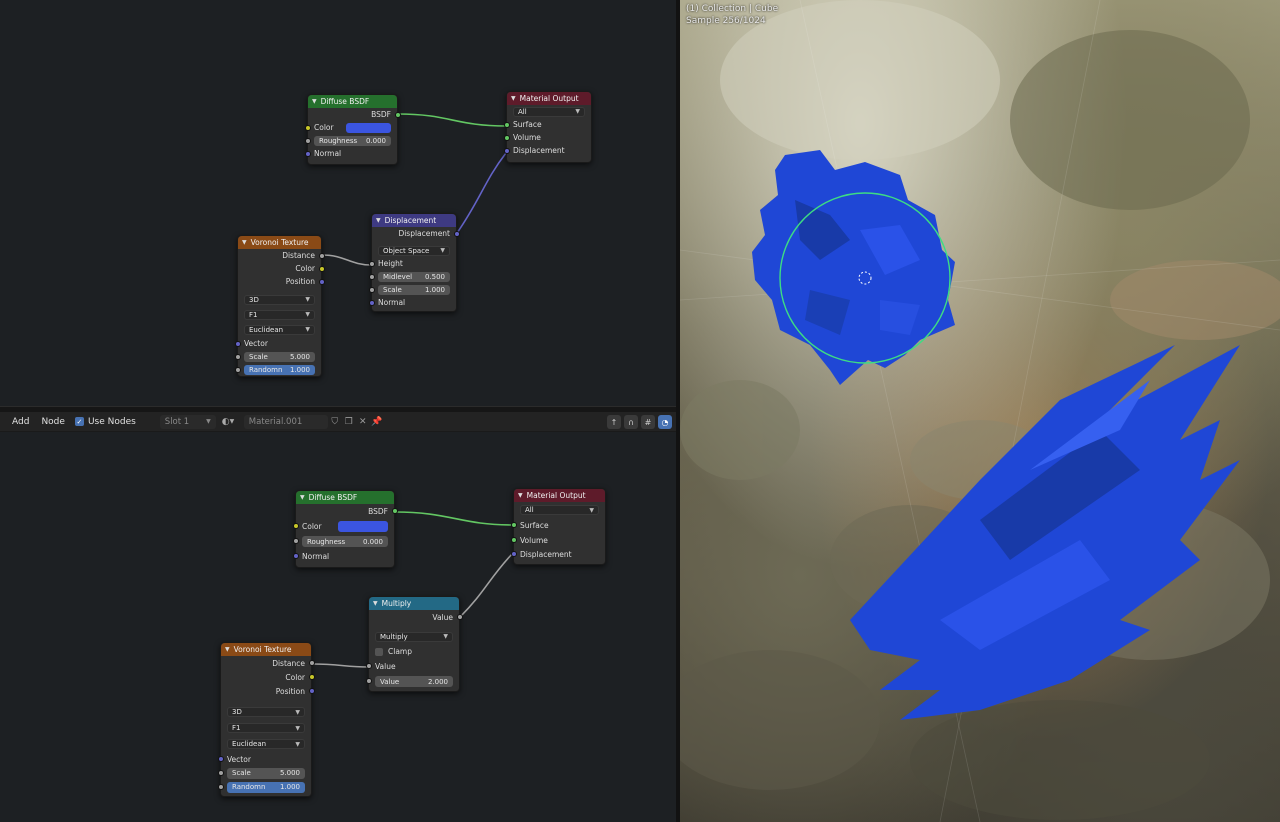 The width and height of the screenshot is (1280, 822). What do you see at coordinates (614, 422) in the screenshot?
I see `parent-node-tree-icon: ↑` at bounding box center [614, 422].